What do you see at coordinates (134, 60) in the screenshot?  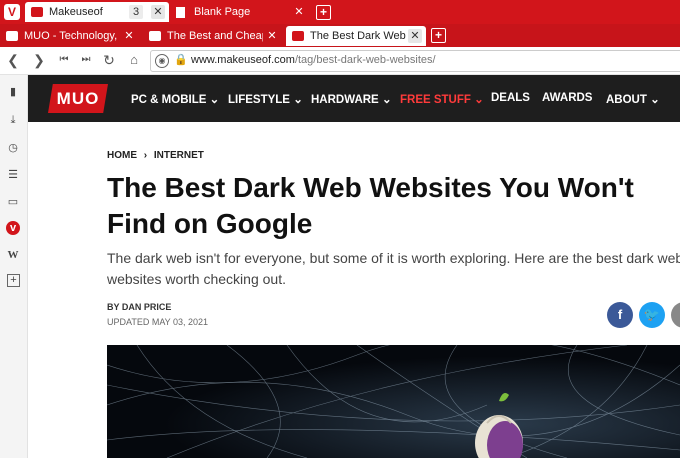 I see `home-icon: ⌂` at bounding box center [134, 60].